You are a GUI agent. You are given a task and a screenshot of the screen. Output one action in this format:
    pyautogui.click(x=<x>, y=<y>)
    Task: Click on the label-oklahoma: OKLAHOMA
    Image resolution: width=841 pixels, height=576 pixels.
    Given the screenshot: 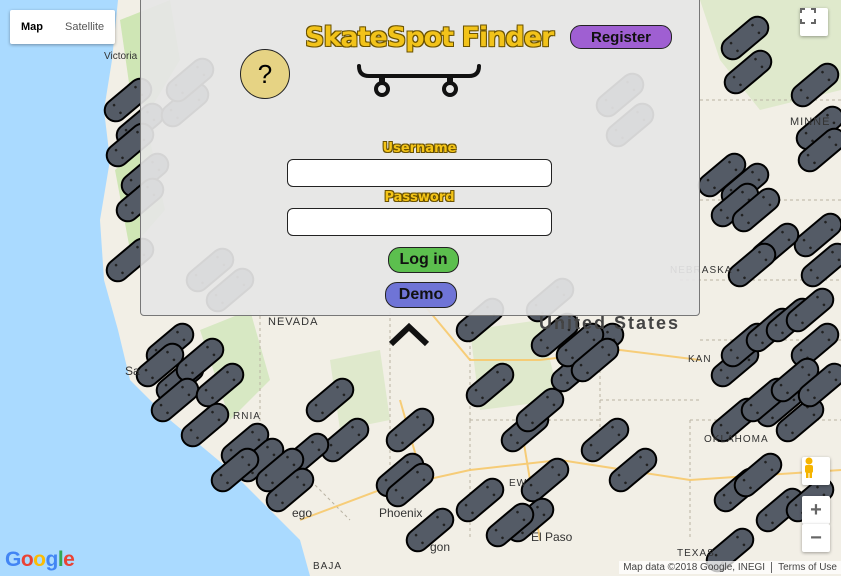 What is the action you would take?
    pyautogui.click(x=736, y=439)
    